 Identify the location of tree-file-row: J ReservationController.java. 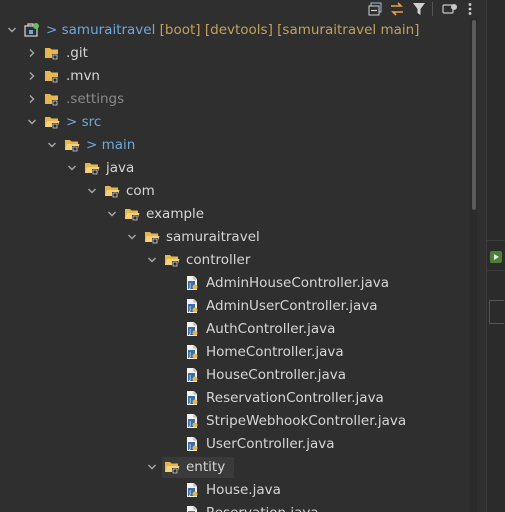
(238, 398).